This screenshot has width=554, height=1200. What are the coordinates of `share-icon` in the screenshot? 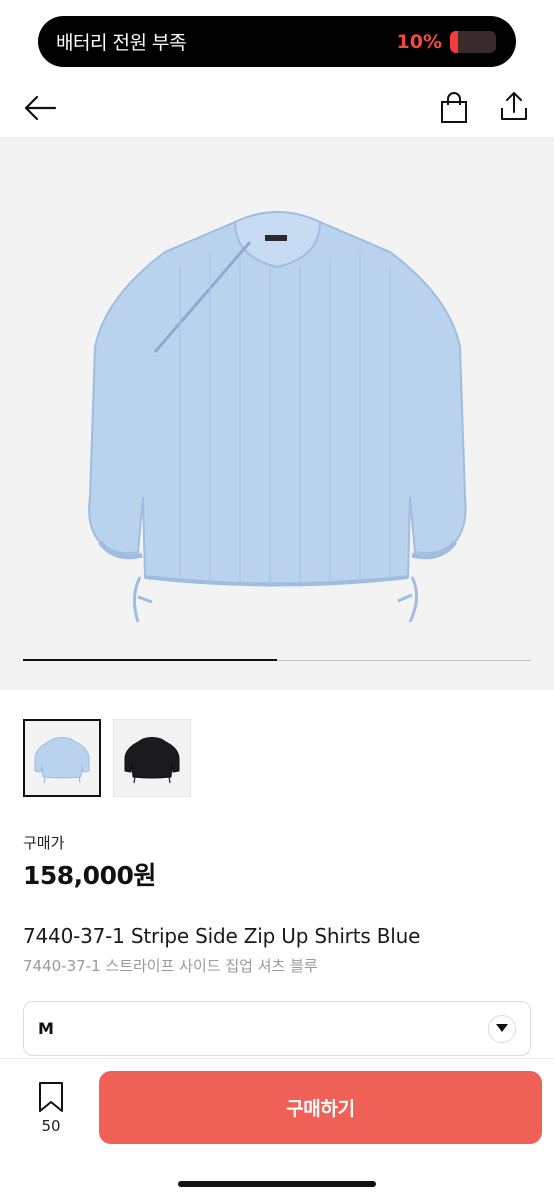 It's located at (514, 106).